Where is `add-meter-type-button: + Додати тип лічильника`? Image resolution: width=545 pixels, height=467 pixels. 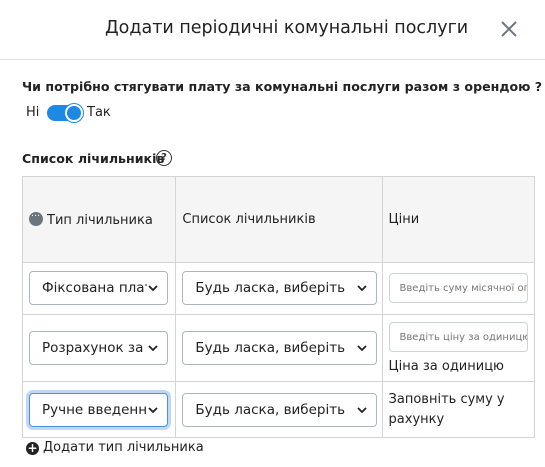
add-meter-type-button: + Додати тип лічильника is located at coordinates (115, 447).